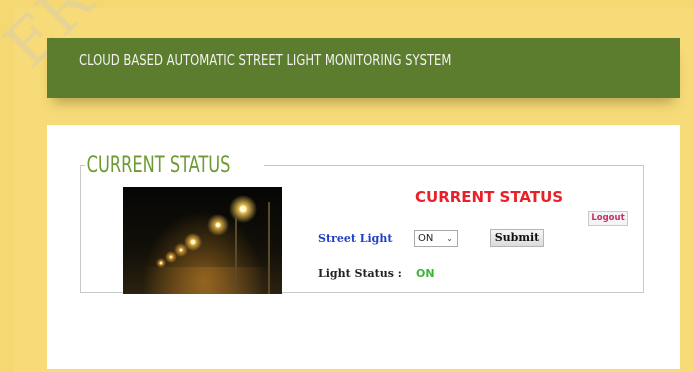 The height and width of the screenshot is (372, 693). Describe the element at coordinates (208, 280) in the screenshot. I see `road-glow` at that location.